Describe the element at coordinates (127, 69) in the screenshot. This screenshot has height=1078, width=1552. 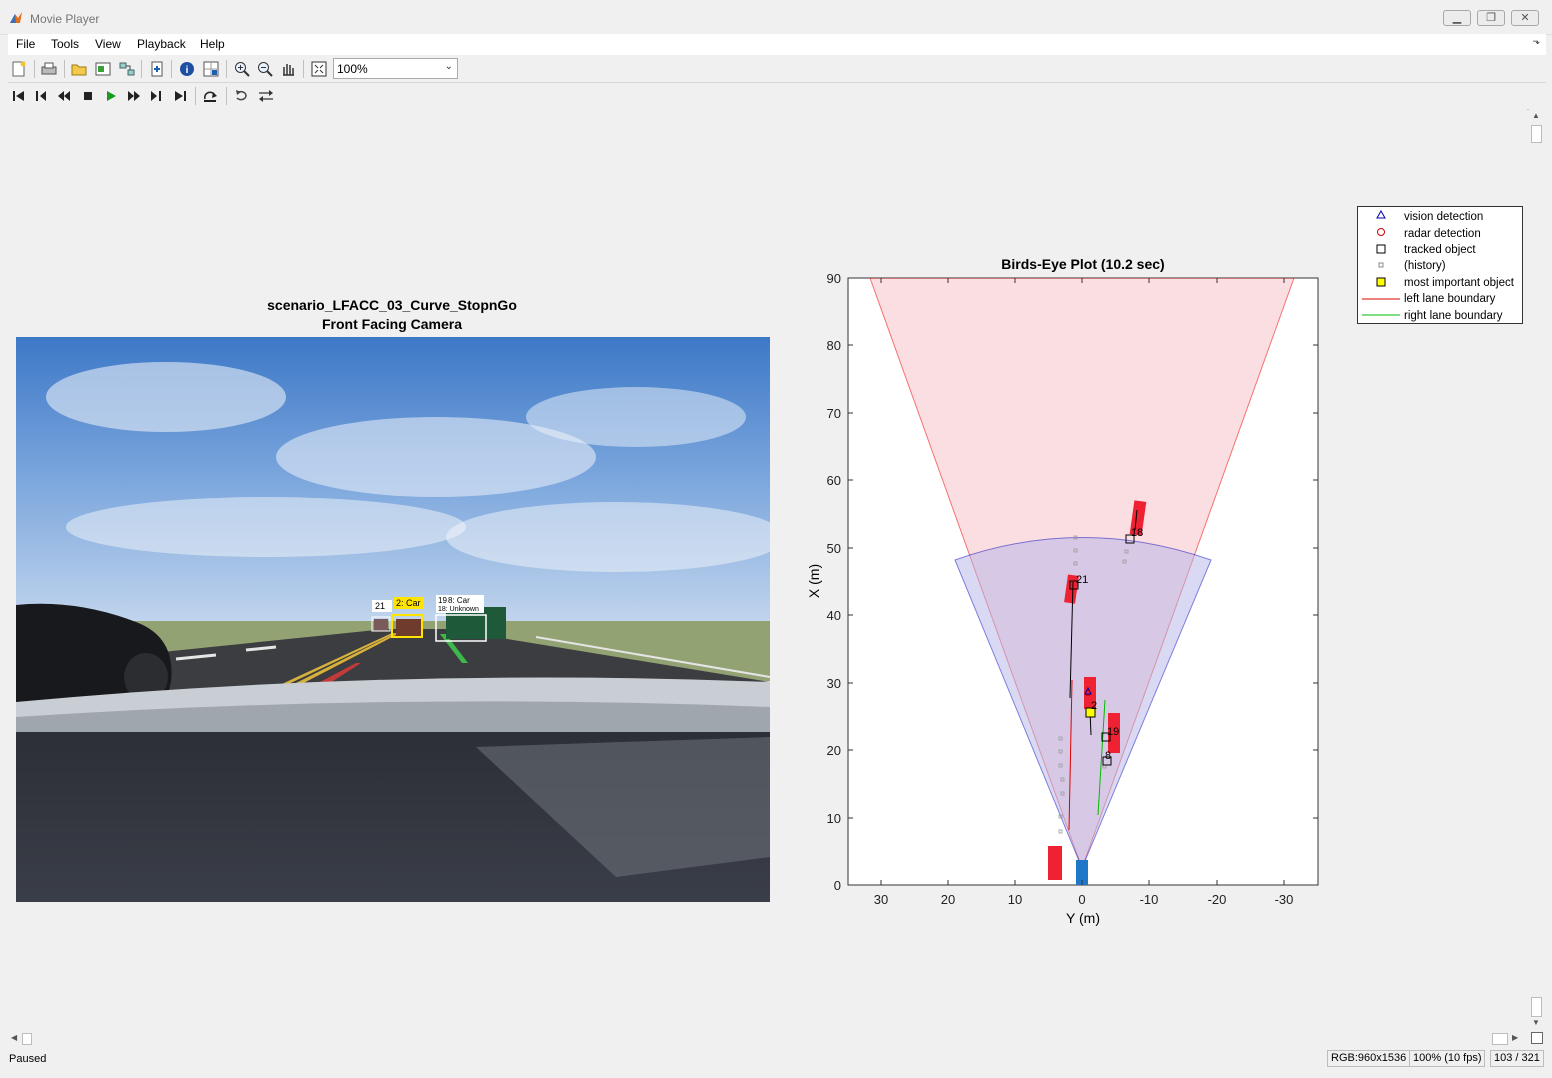
I see `connect-signals-icon` at that location.